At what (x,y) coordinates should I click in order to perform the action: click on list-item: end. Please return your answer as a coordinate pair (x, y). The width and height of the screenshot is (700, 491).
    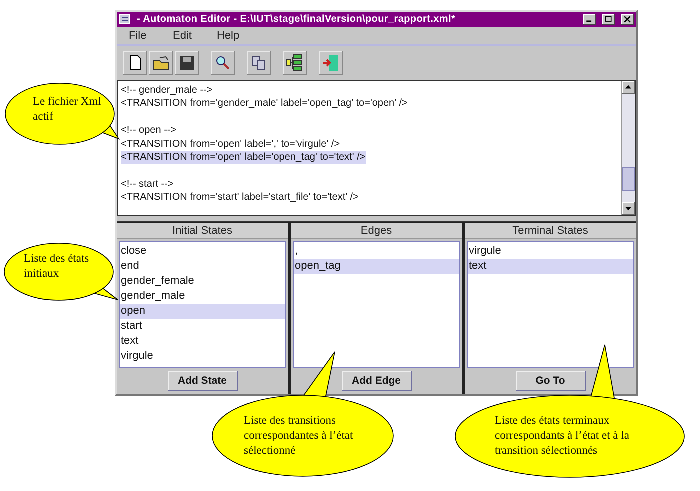
    Looking at the image, I should click on (202, 266).